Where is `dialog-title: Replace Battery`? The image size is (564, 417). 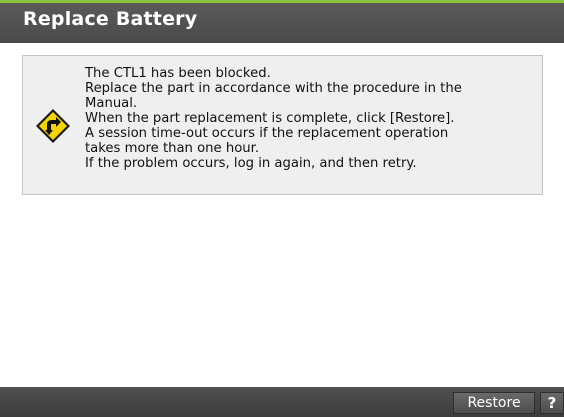
dialog-title: Replace Battery is located at coordinates (110, 19).